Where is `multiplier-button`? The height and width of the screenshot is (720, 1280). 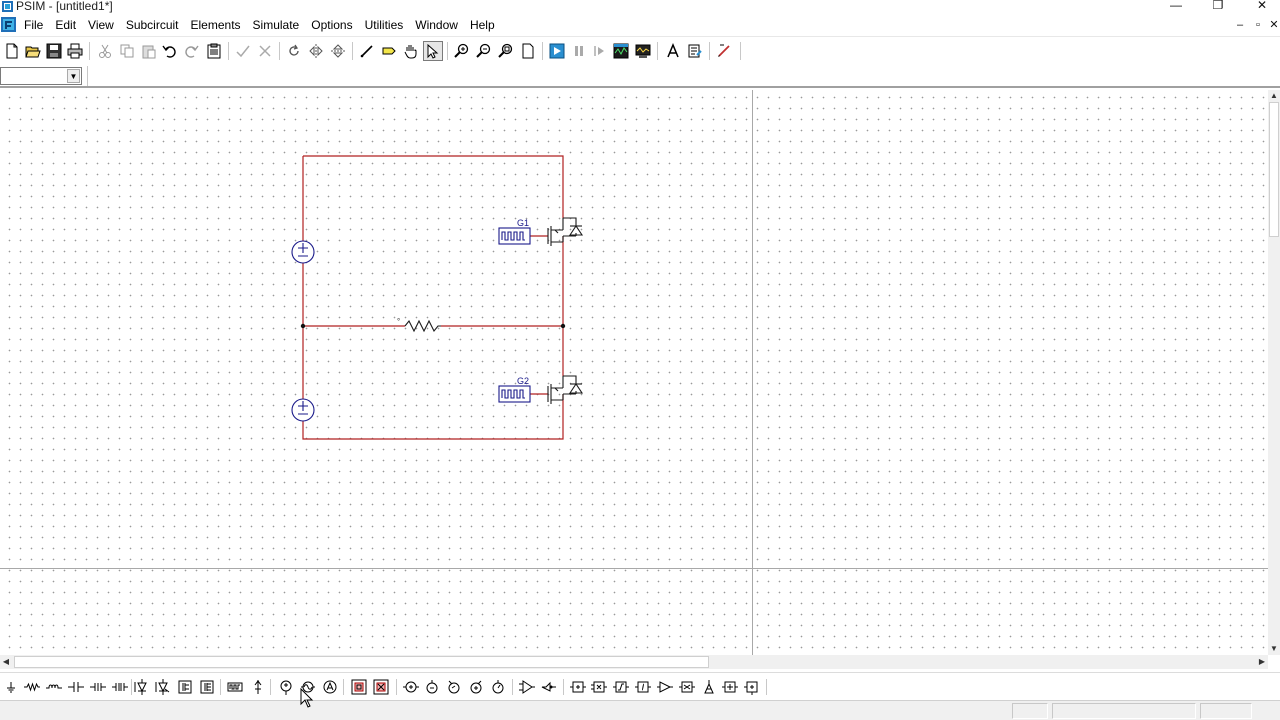 multiplier-button is located at coordinates (599, 687).